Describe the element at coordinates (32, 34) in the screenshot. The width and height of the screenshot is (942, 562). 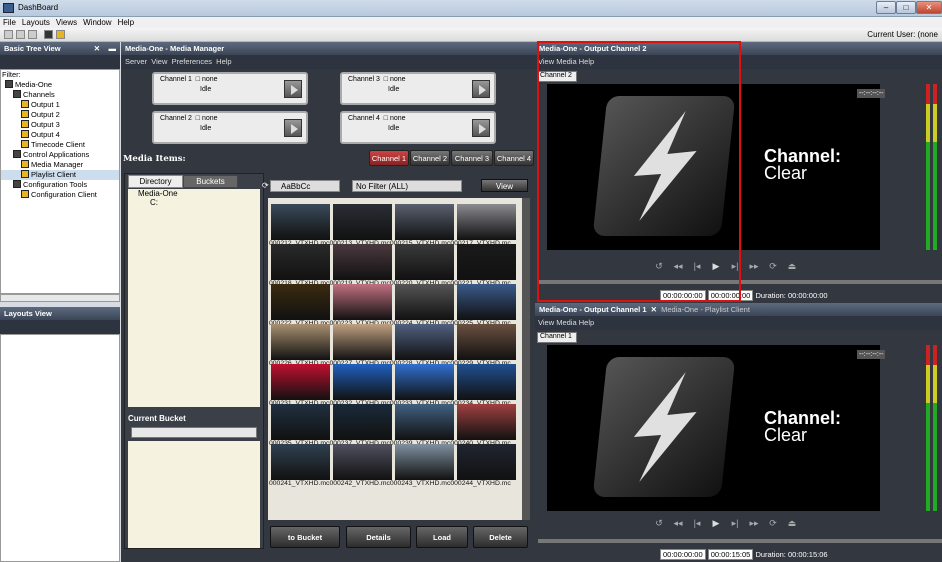
I see `refresh-icon` at that location.